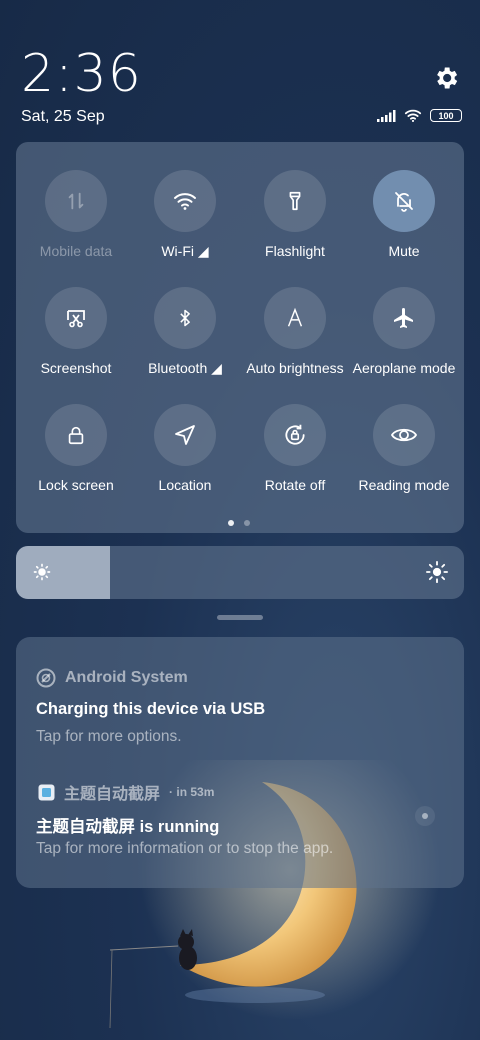  I want to click on page-indicator, so click(239, 523).